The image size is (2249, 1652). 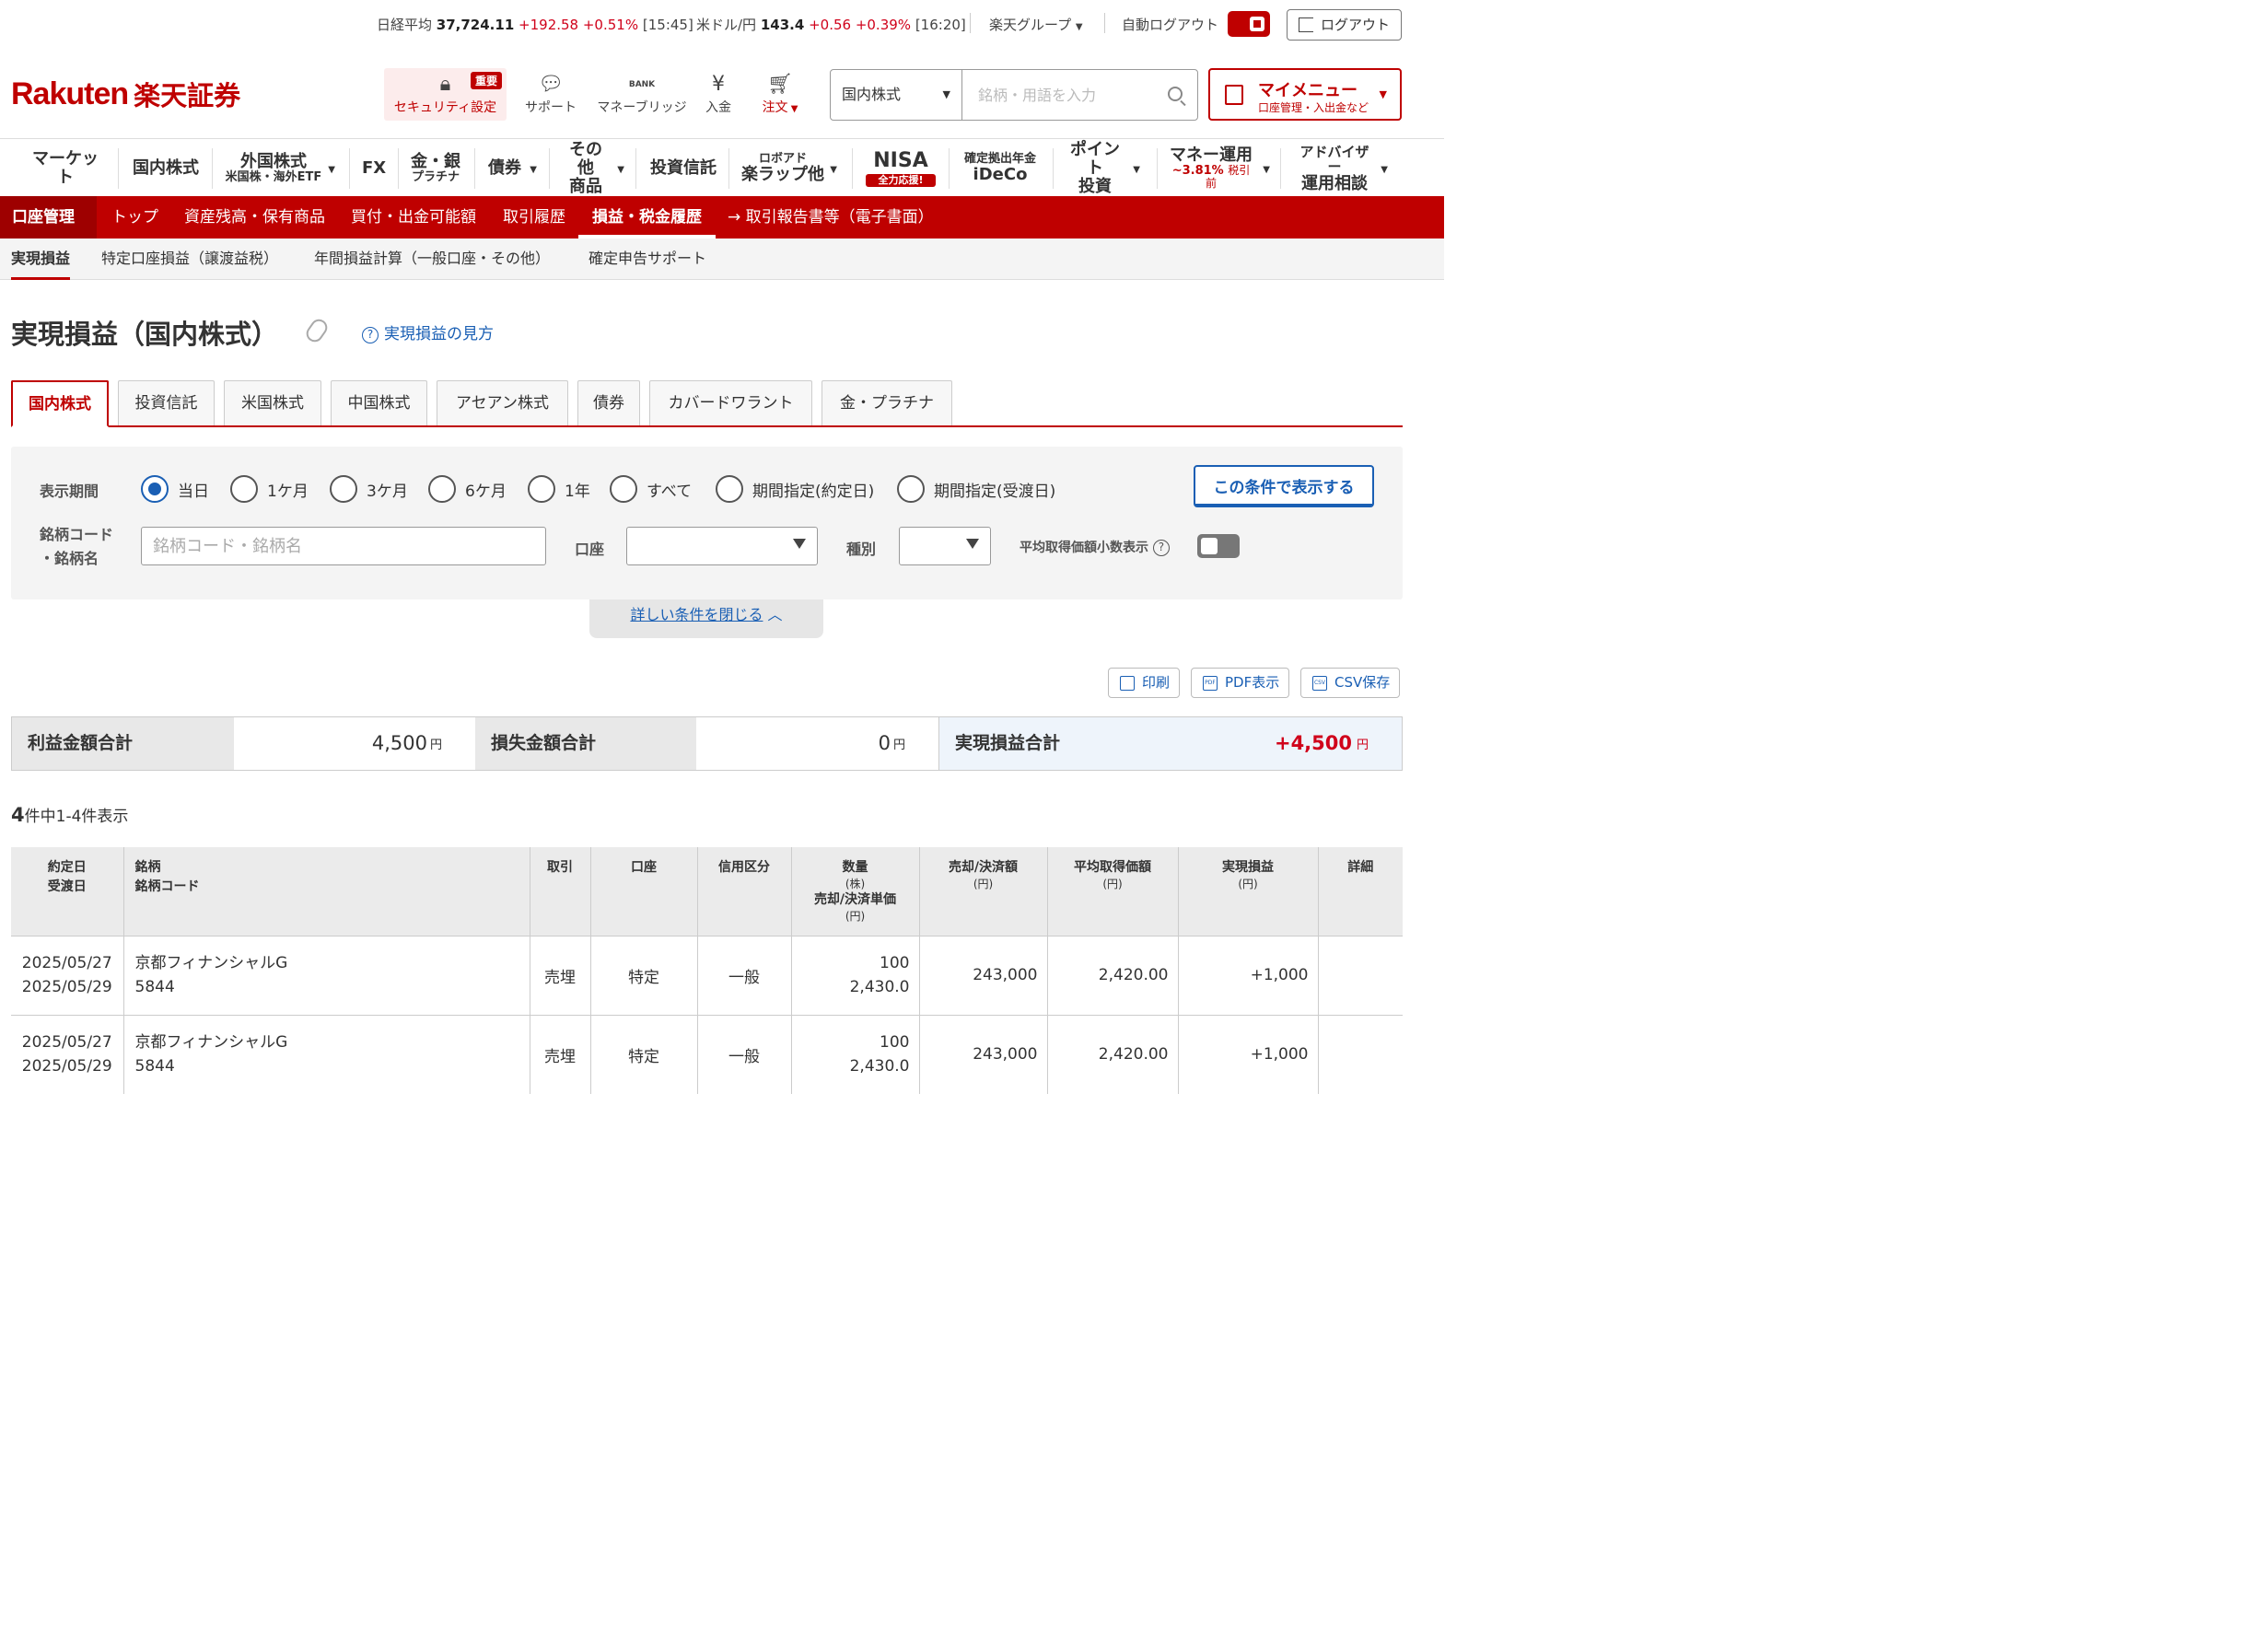 I want to click on account-nav-pl-tax: 損益・税金履歴, so click(x=647, y=217).